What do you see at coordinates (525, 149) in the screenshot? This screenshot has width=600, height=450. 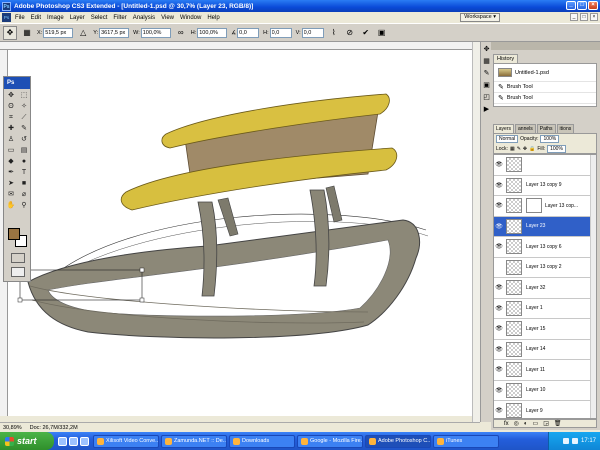 I see `lock-position-icon: ✥` at bounding box center [525, 149].